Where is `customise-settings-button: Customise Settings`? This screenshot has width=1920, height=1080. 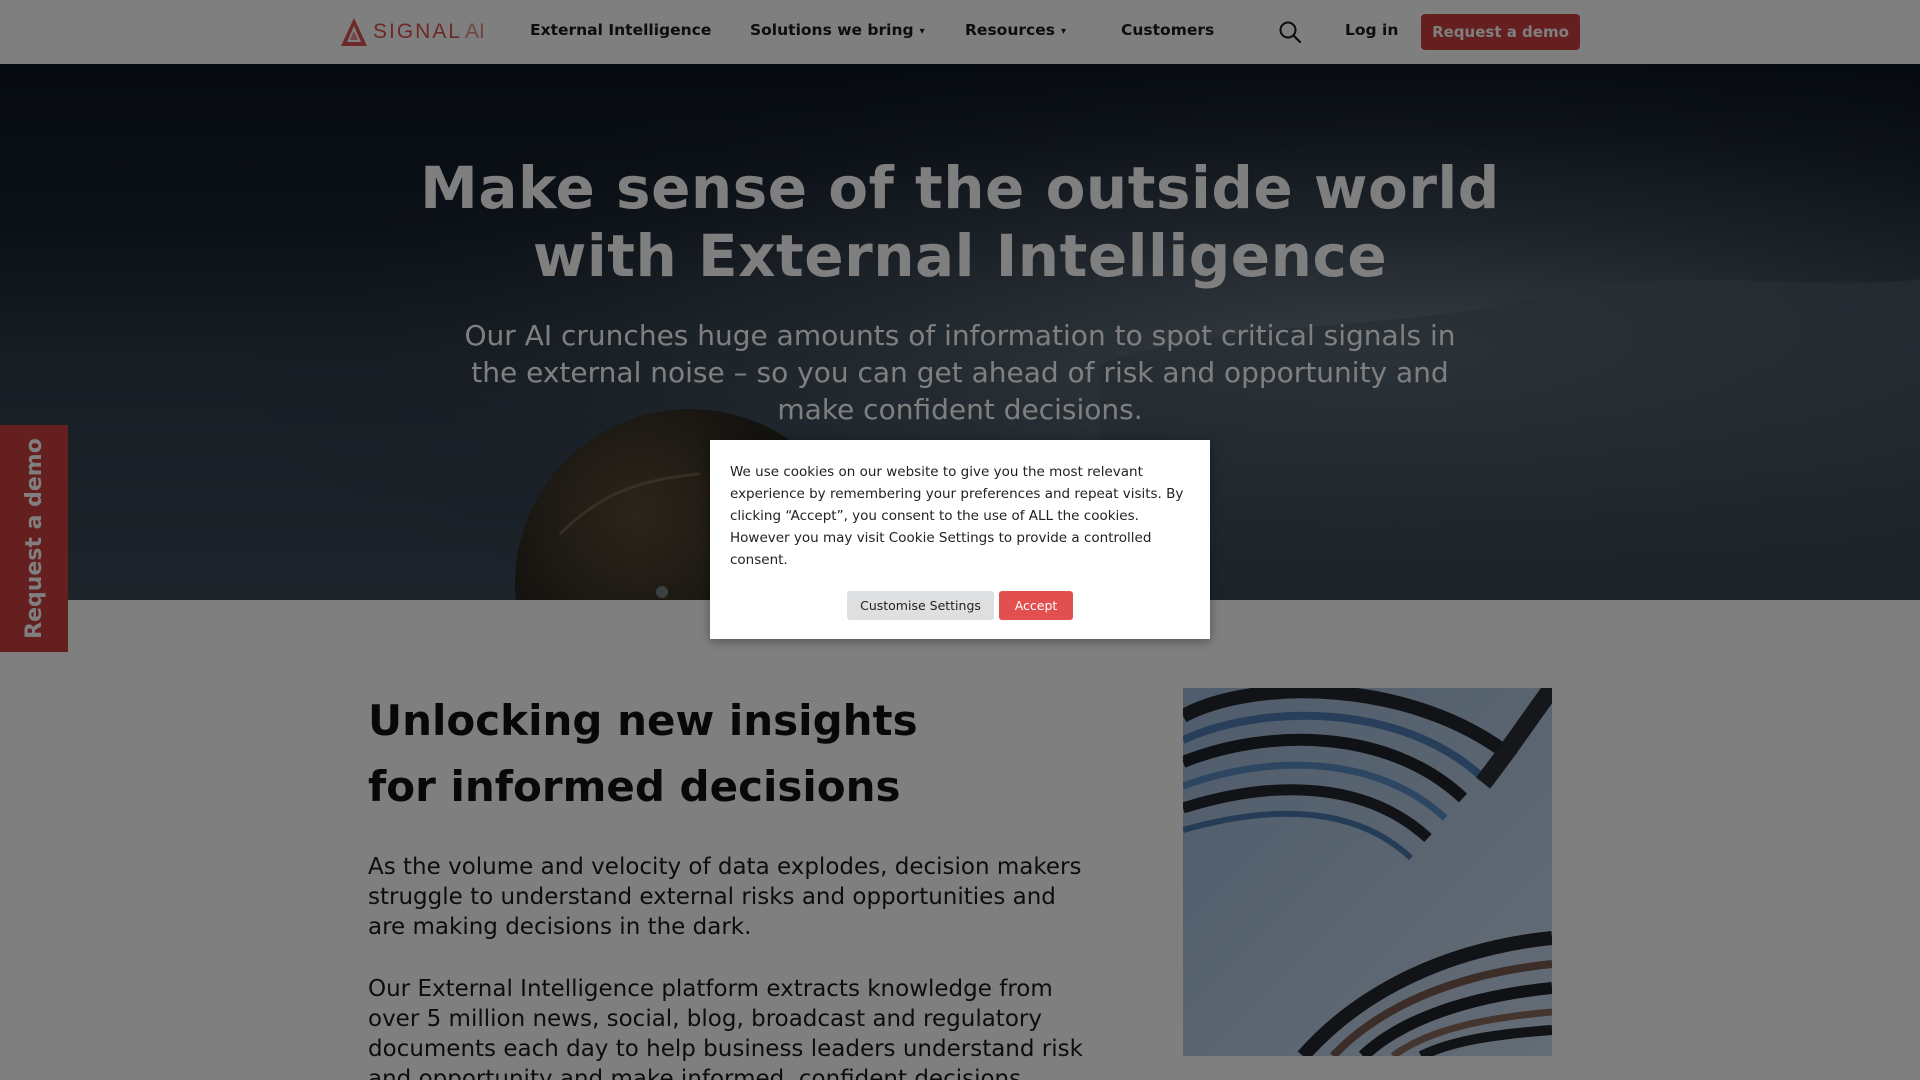
customise-settings-button: Customise Settings is located at coordinates (920, 605).